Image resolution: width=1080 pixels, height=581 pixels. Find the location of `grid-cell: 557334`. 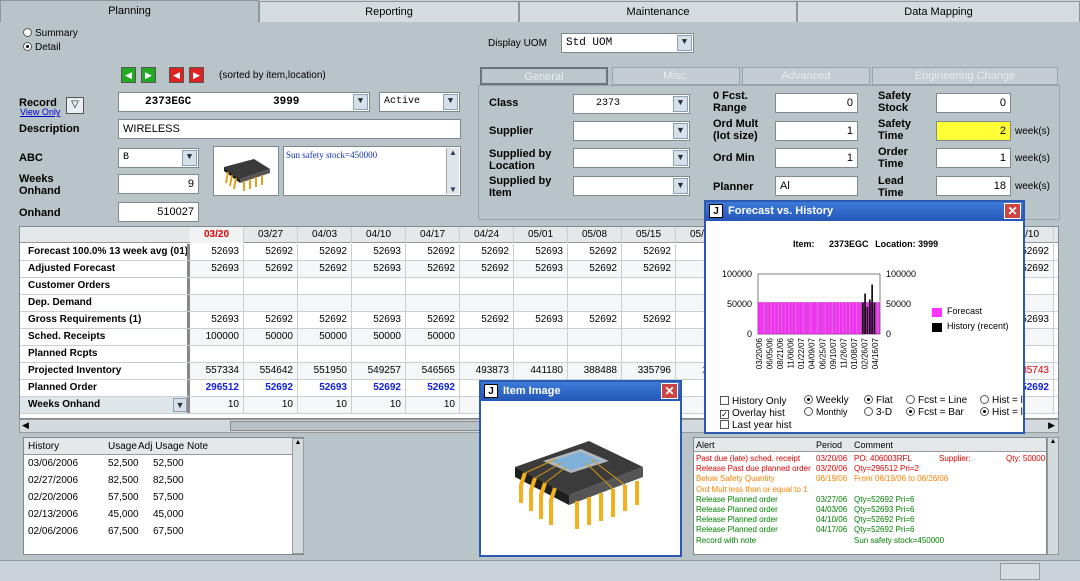

grid-cell: 557334 is located at coordinates (217, 371).